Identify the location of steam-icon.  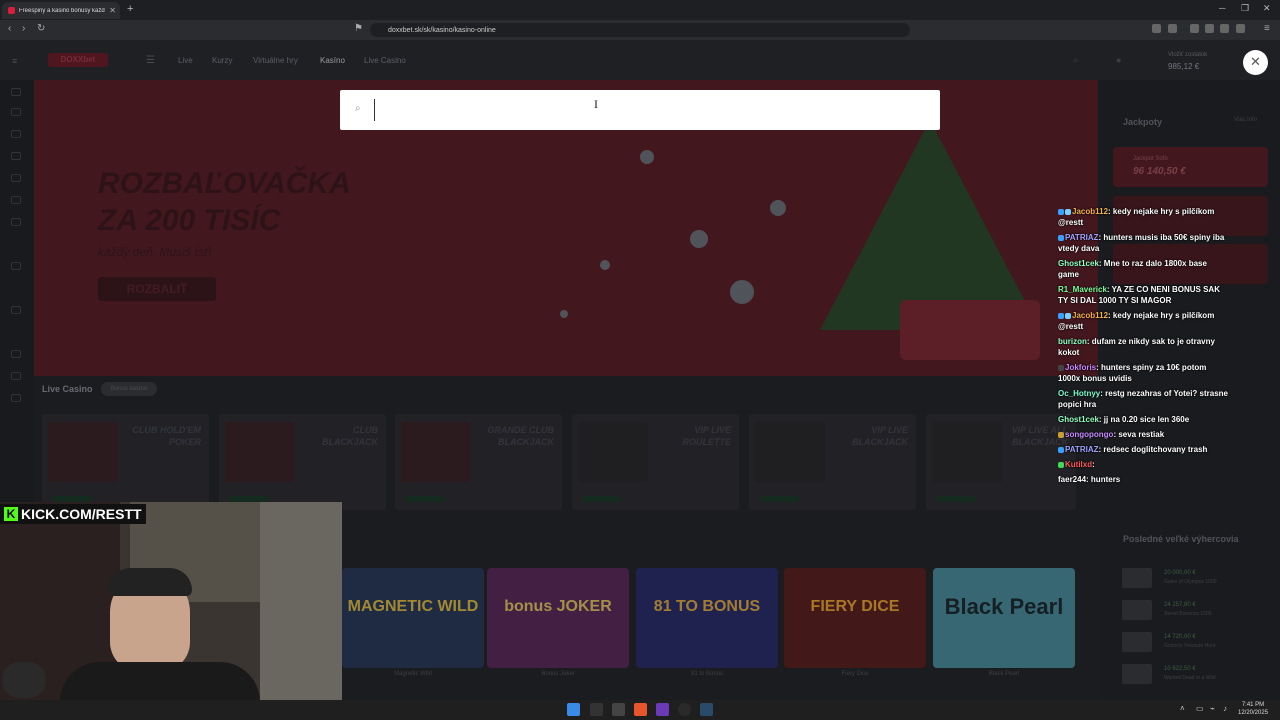
(706, 709).